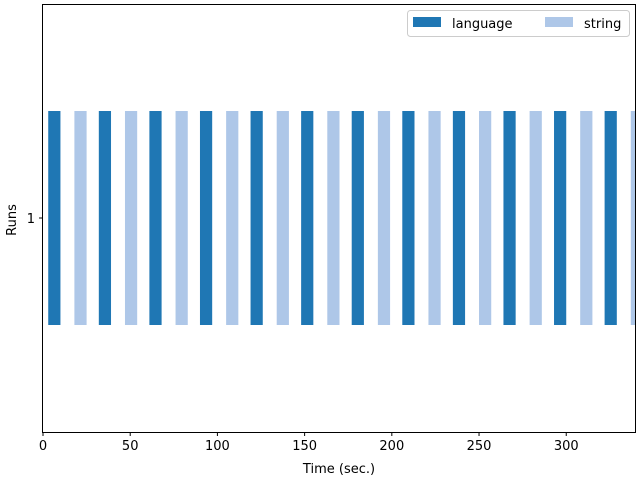 The width and height of the screenshot is (640, 480). I want to click on x-axis: 0 50 100 150 200 250 300, so click(309, 443).